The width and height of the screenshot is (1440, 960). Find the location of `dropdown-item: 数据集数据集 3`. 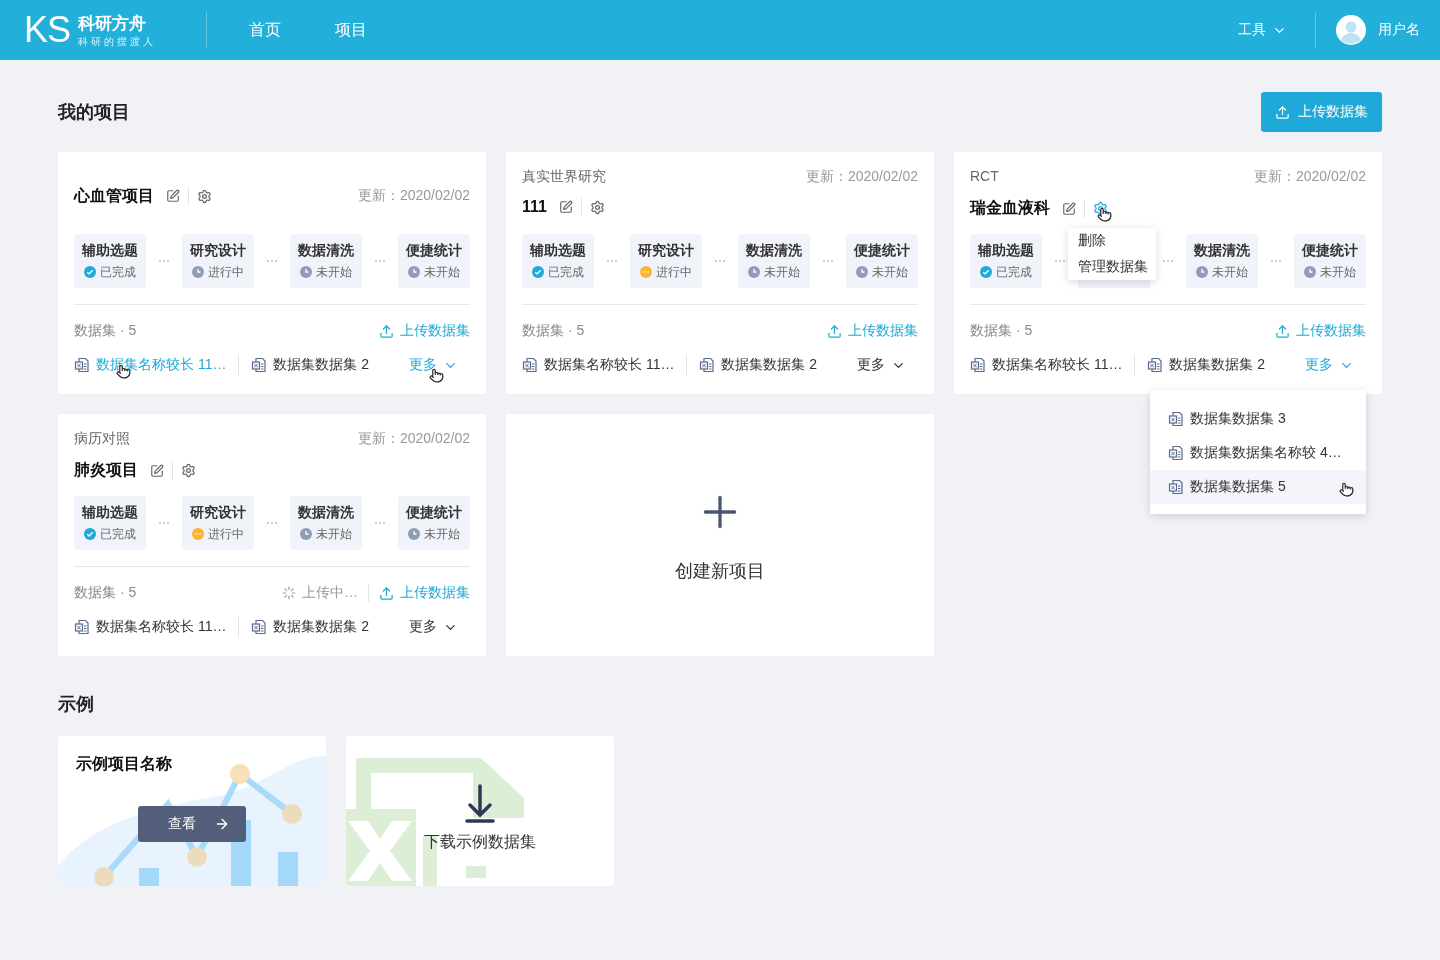

dropdown-item: 数据集数据集 3 is located at coordinates (1258, 419).